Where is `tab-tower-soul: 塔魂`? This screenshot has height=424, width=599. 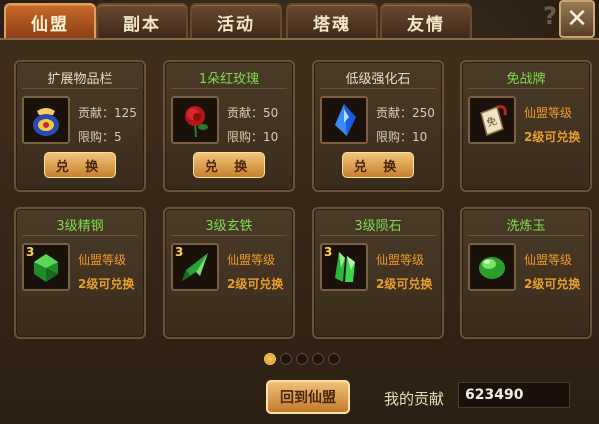
tab-tower-soul: 塔魂 is located at coordinates (332, 21).